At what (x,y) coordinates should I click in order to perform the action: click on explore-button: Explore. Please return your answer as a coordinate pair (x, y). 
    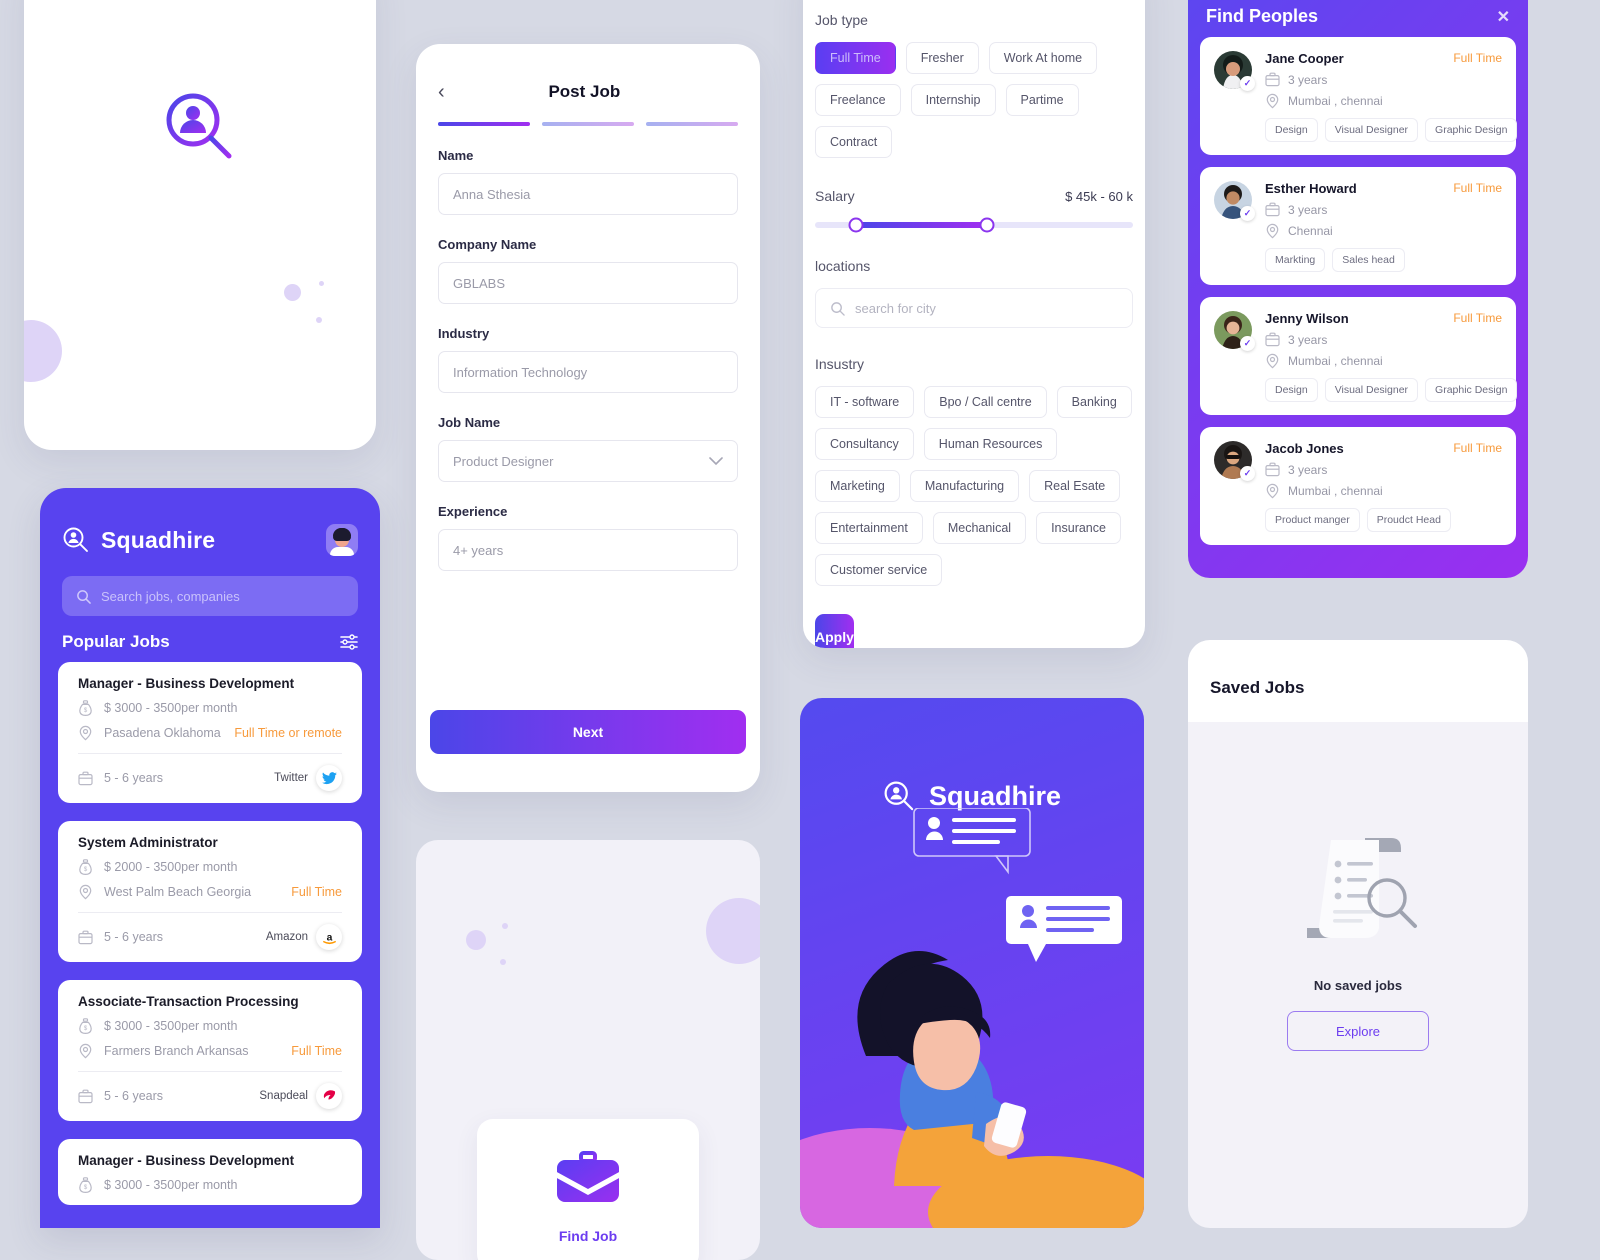
    Looking at the image, I should click on (1358, 1031).